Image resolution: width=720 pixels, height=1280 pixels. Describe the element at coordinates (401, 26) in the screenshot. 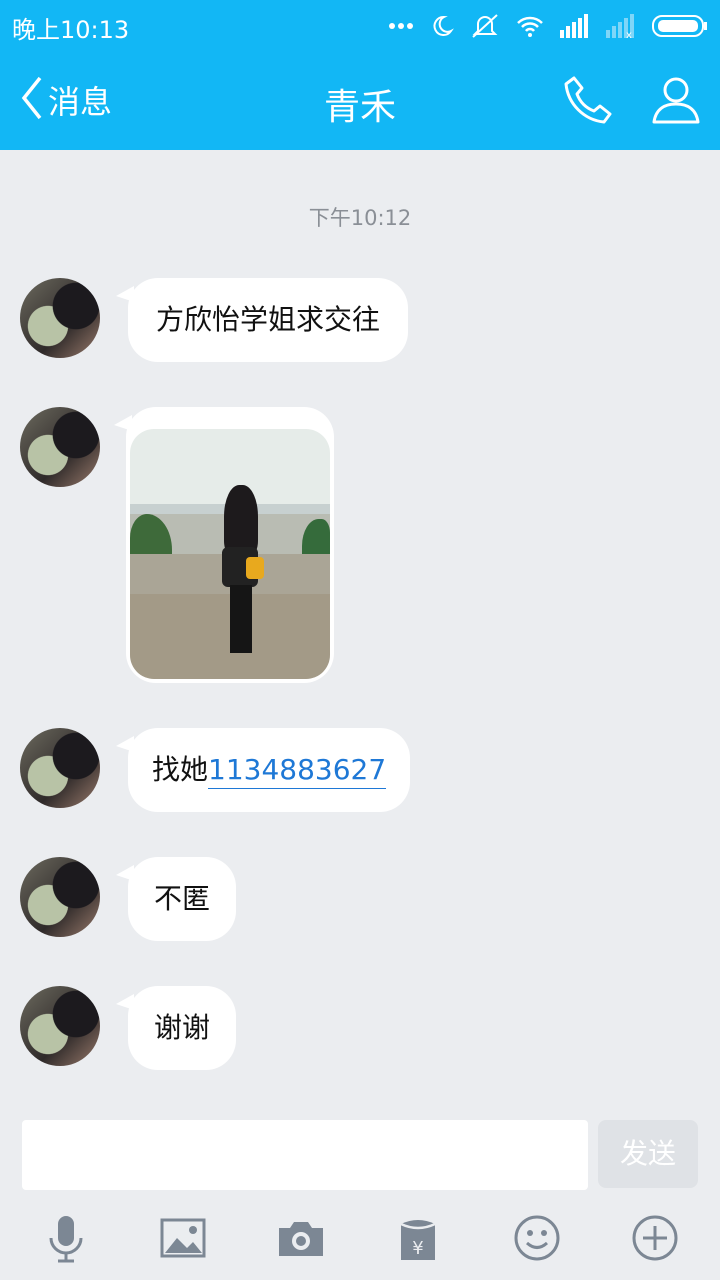

I see `more-dots-icon` at that location.